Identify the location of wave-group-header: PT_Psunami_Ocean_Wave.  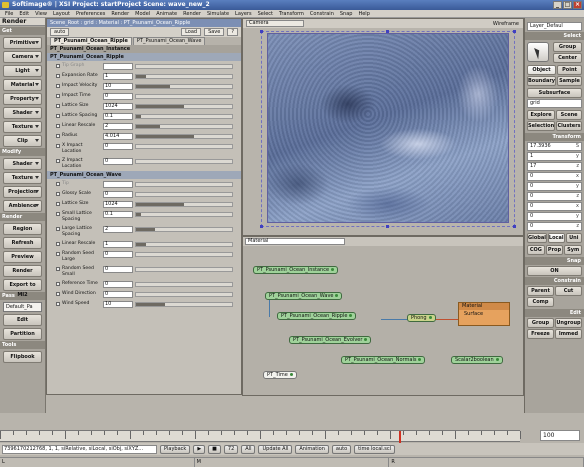
(144, 175).